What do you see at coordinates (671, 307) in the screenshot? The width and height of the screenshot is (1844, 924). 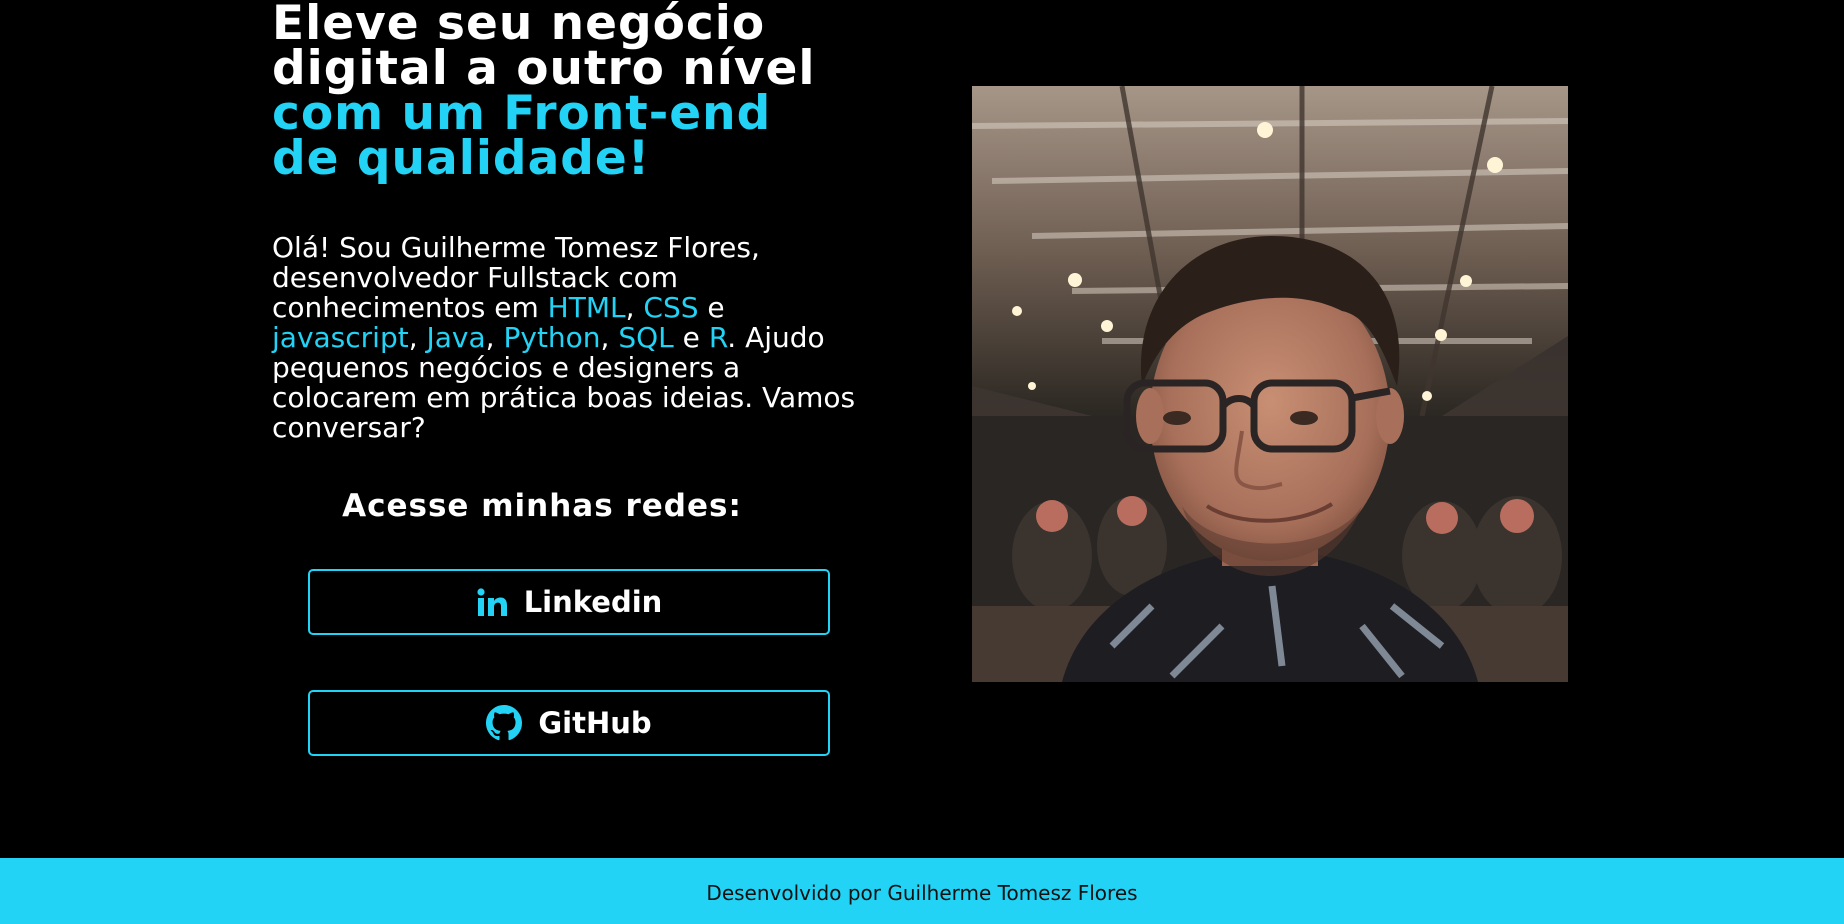 I see `tech-css: CSS` at bounding box center [671, 307].